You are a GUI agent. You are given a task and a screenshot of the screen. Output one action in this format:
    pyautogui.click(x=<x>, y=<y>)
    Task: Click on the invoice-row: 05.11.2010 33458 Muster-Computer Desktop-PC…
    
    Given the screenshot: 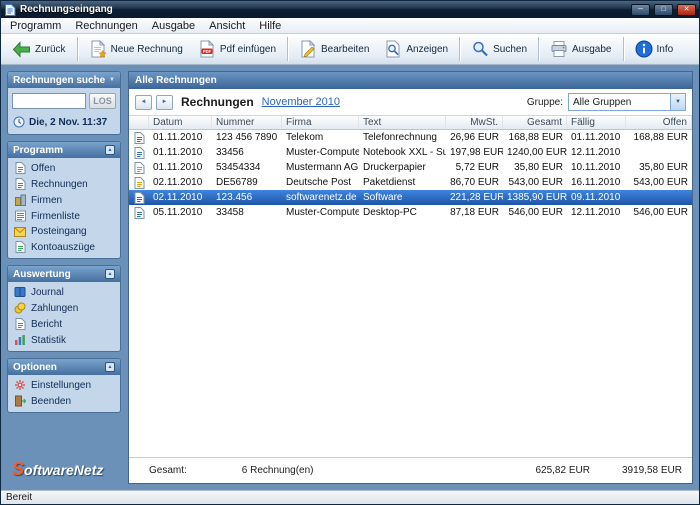 What is the action you would take?
    pyautogui.click(x=410, y=212)
    